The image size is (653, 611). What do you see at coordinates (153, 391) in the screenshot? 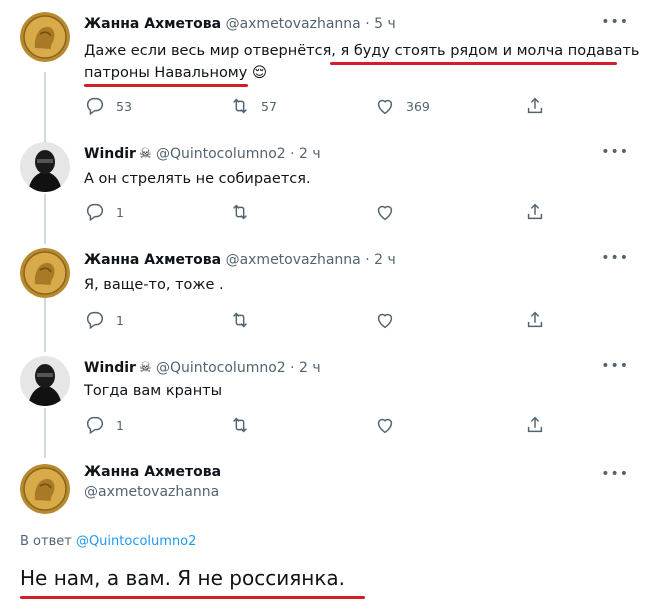
I see `tweet-text: Тогда вам кранты` at bounding box center [153, 391].